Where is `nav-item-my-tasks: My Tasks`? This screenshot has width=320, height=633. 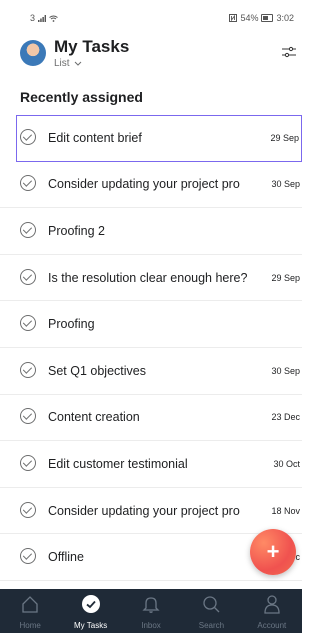
nav-item-my-tasks: My Tasks is located at coordinates (90, 611).